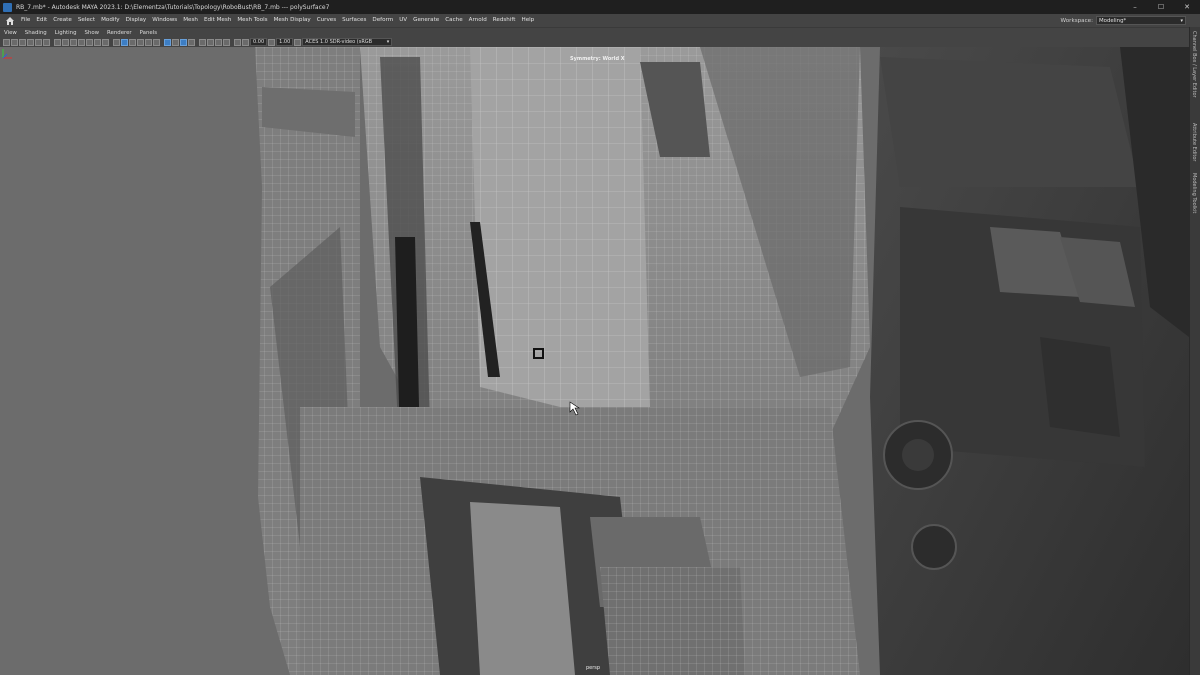 Image resolution: width=1200 pixels, height=675 pixels. I want to click on wireframe-on-shaded-icon, so click(167, 42).